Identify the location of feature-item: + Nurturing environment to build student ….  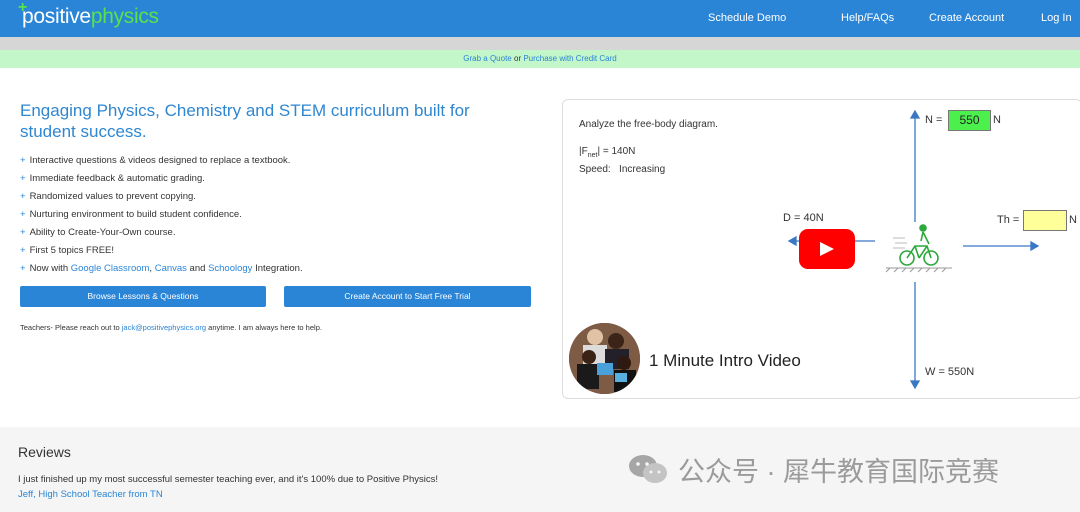
(131, 214).